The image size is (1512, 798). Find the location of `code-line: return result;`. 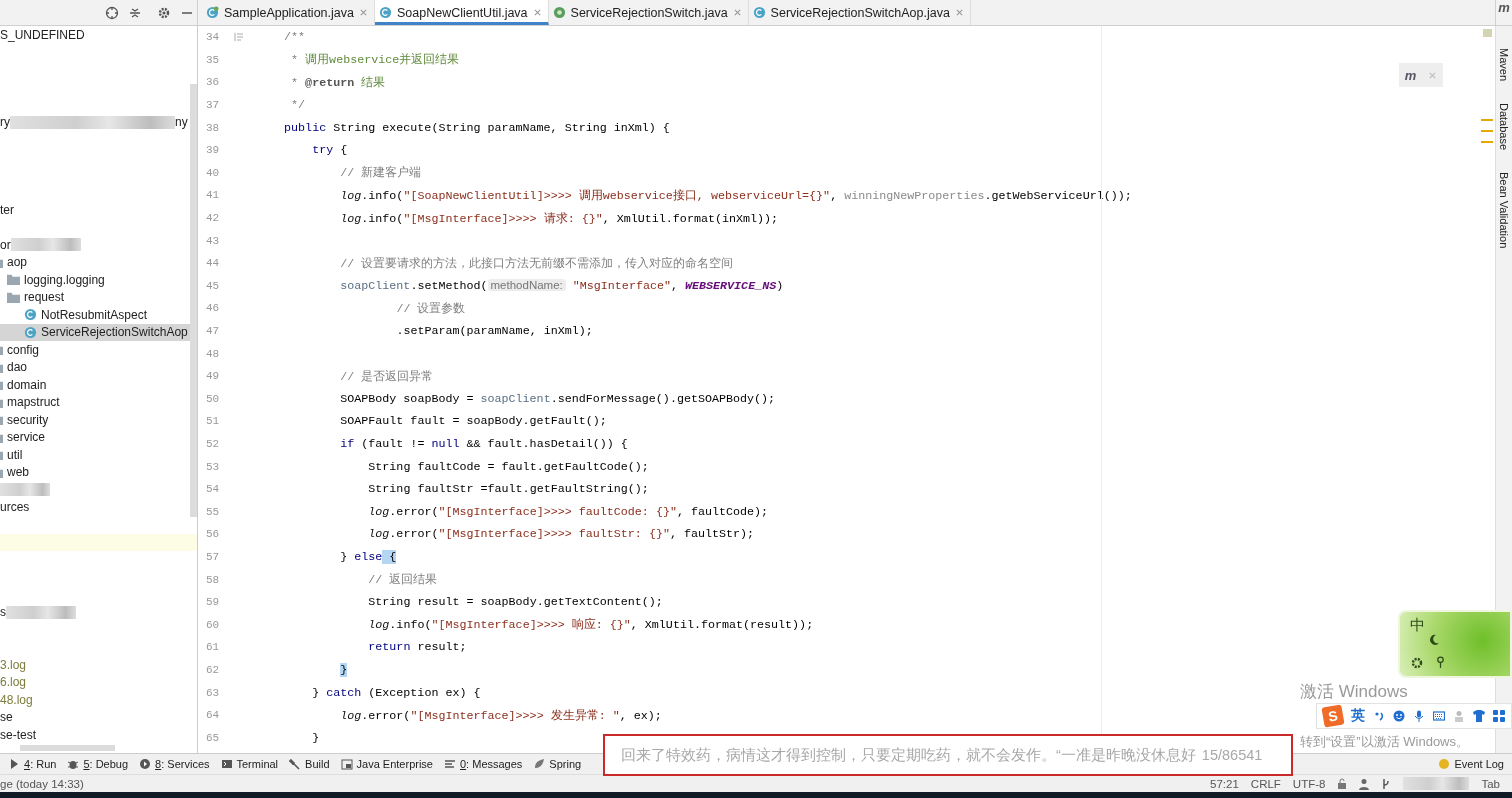

code-line: return result; is located at coordinates (417, 647).